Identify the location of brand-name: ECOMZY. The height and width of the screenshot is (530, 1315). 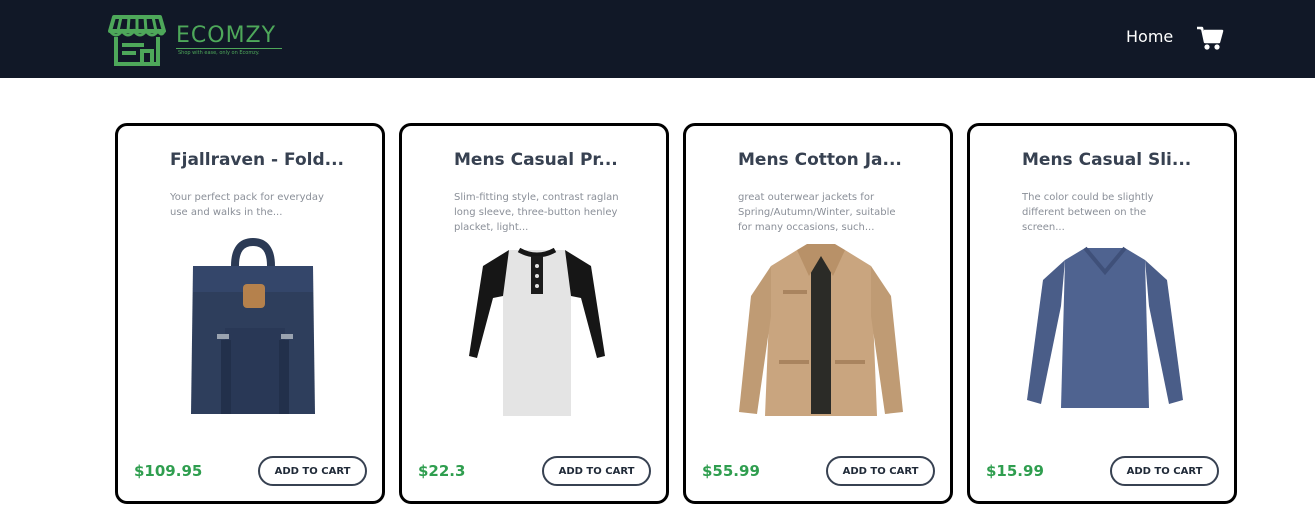
(226, 35).